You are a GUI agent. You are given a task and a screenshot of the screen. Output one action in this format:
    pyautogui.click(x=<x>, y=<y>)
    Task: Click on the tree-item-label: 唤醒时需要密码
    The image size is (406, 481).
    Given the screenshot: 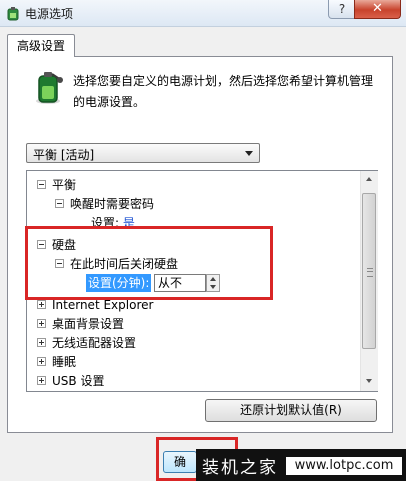 What is the action you would take?
    pyautogui.click(x=112, y=204)
    